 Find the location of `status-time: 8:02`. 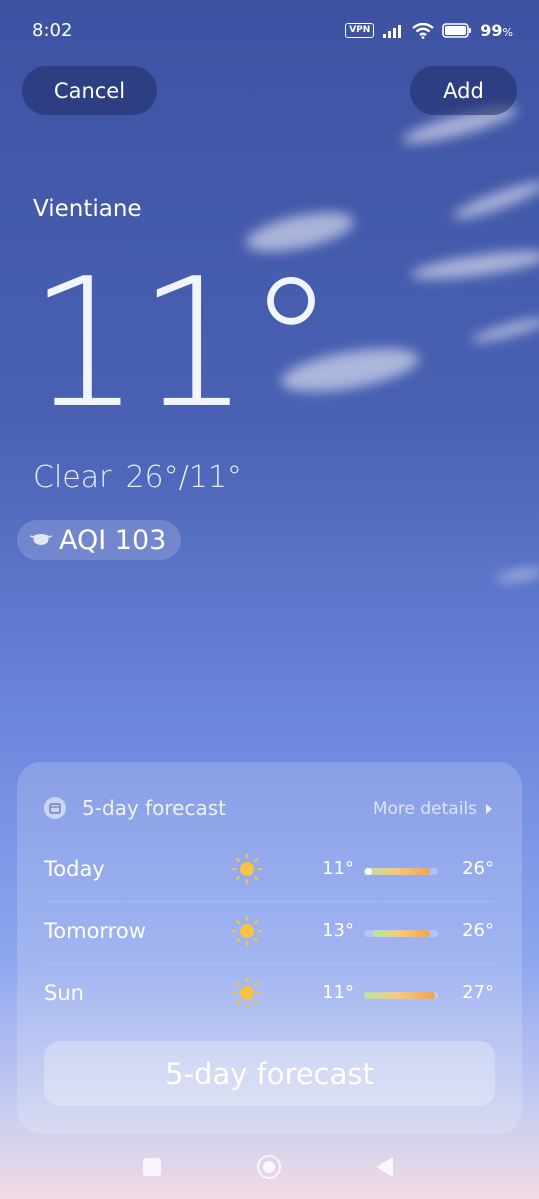

status-time: 8:02 is located at coordinates (52, 30).